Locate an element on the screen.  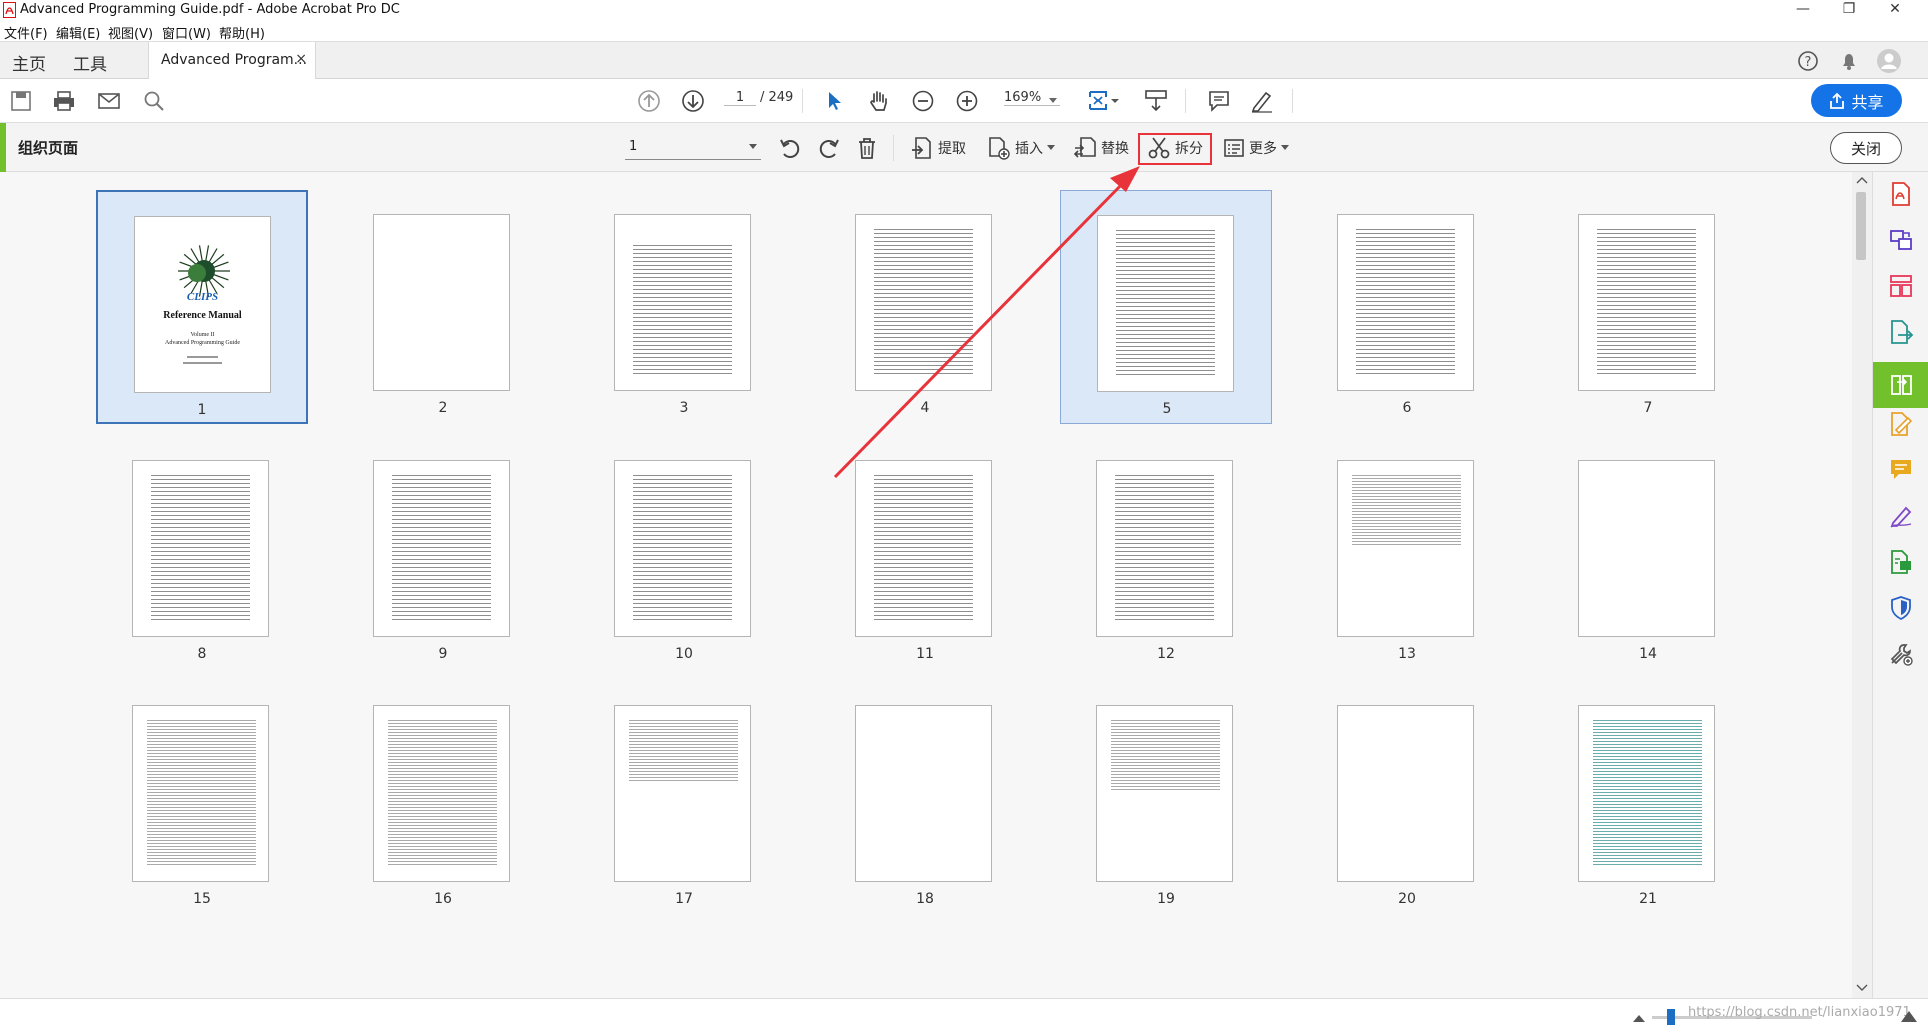
page-number-label: 15 is located at coordinates (202, 899).